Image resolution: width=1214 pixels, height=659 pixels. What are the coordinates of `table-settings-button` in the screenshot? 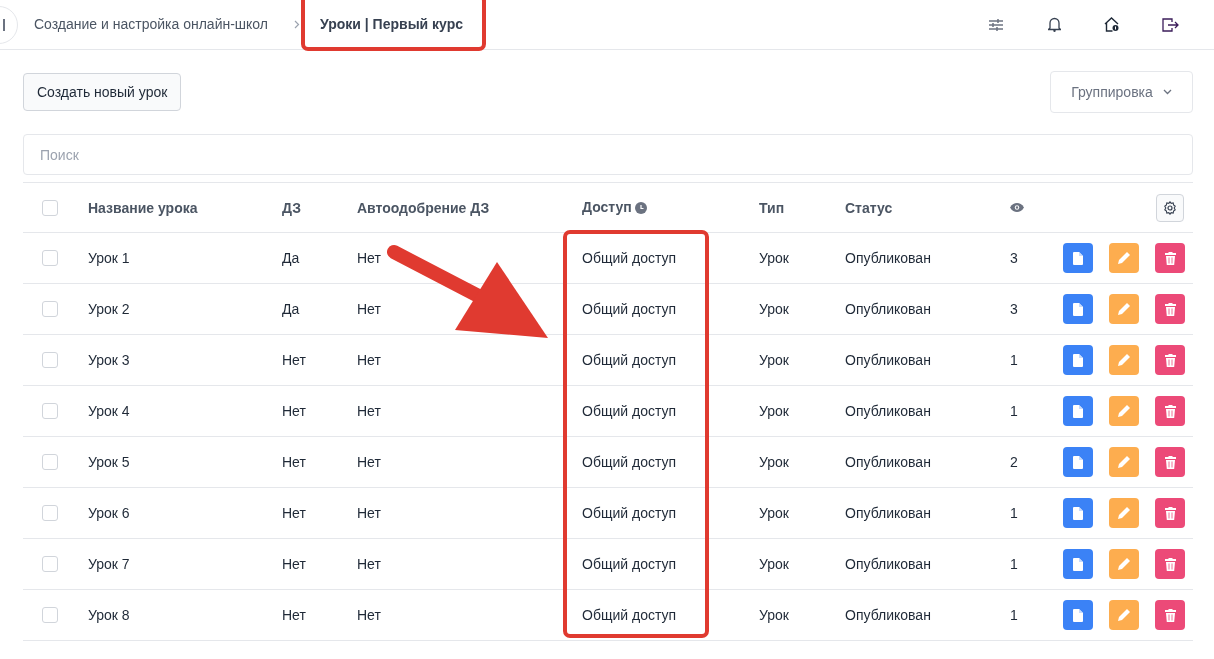 It's located at (1170, 207).